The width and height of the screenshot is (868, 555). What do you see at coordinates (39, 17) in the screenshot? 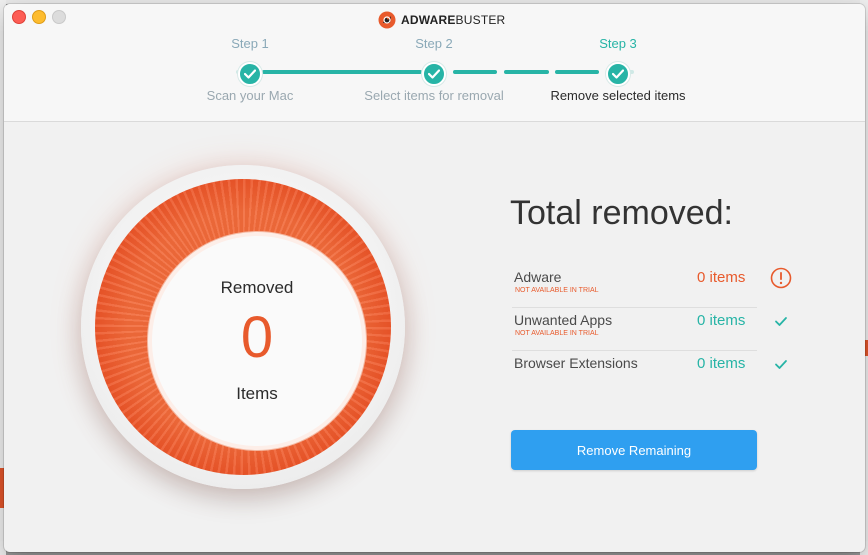
I see `minimize-window-button` at bounding box center [39, 17].